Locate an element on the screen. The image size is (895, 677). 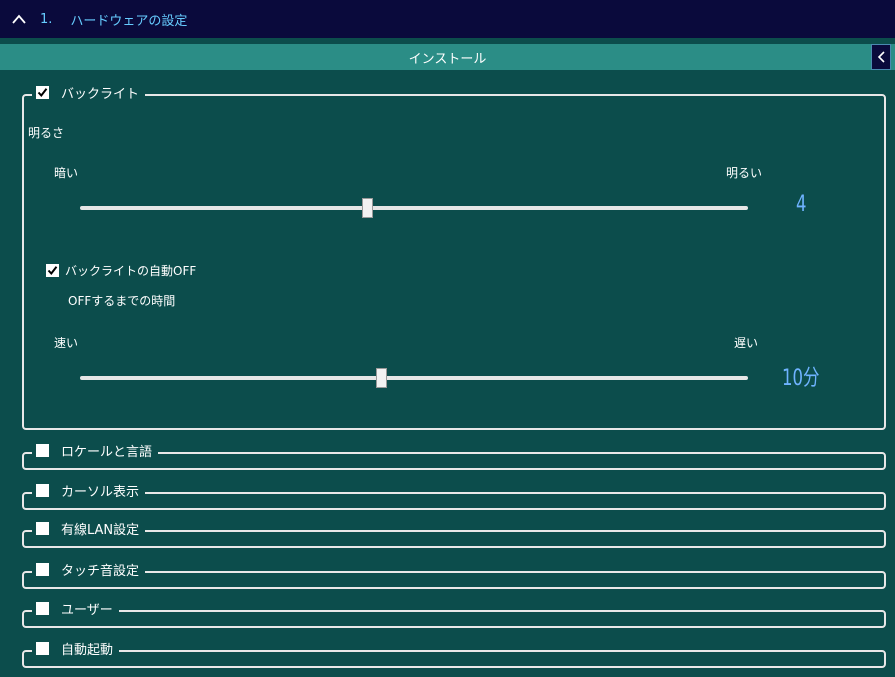
brightness-label: 明るさ is located at coordinates (46, 133).